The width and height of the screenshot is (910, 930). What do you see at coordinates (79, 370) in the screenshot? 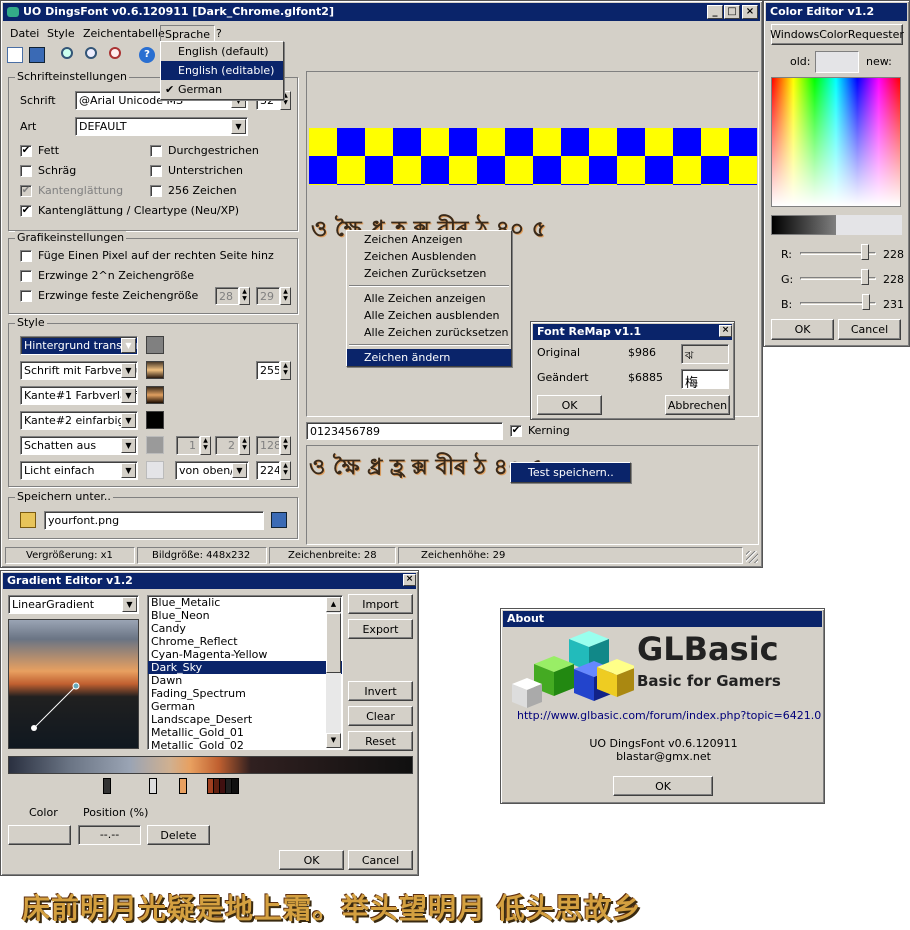
I see `font-style-combo: Schrift mit Farbverlauf ▼` at bounding box center [79, 370].